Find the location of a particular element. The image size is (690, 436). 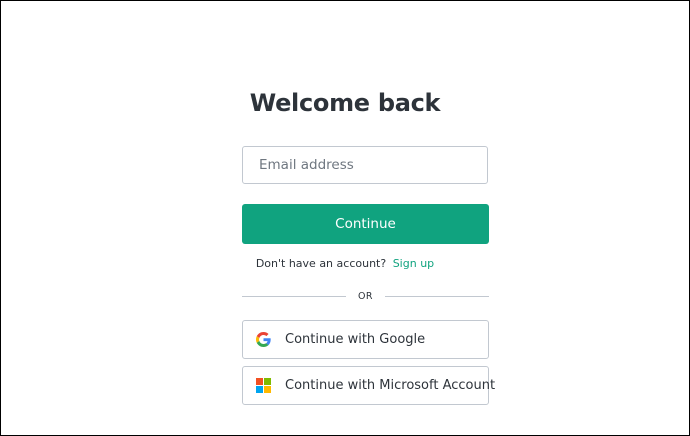

microsoft-logo-icon is located at coordinates (263, 385).